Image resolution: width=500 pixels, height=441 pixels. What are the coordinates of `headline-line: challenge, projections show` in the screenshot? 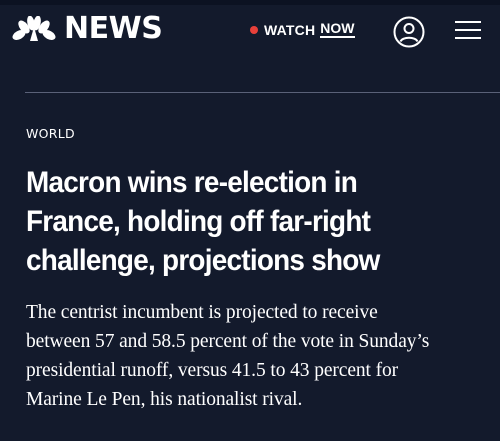 It's located at (203, 260).